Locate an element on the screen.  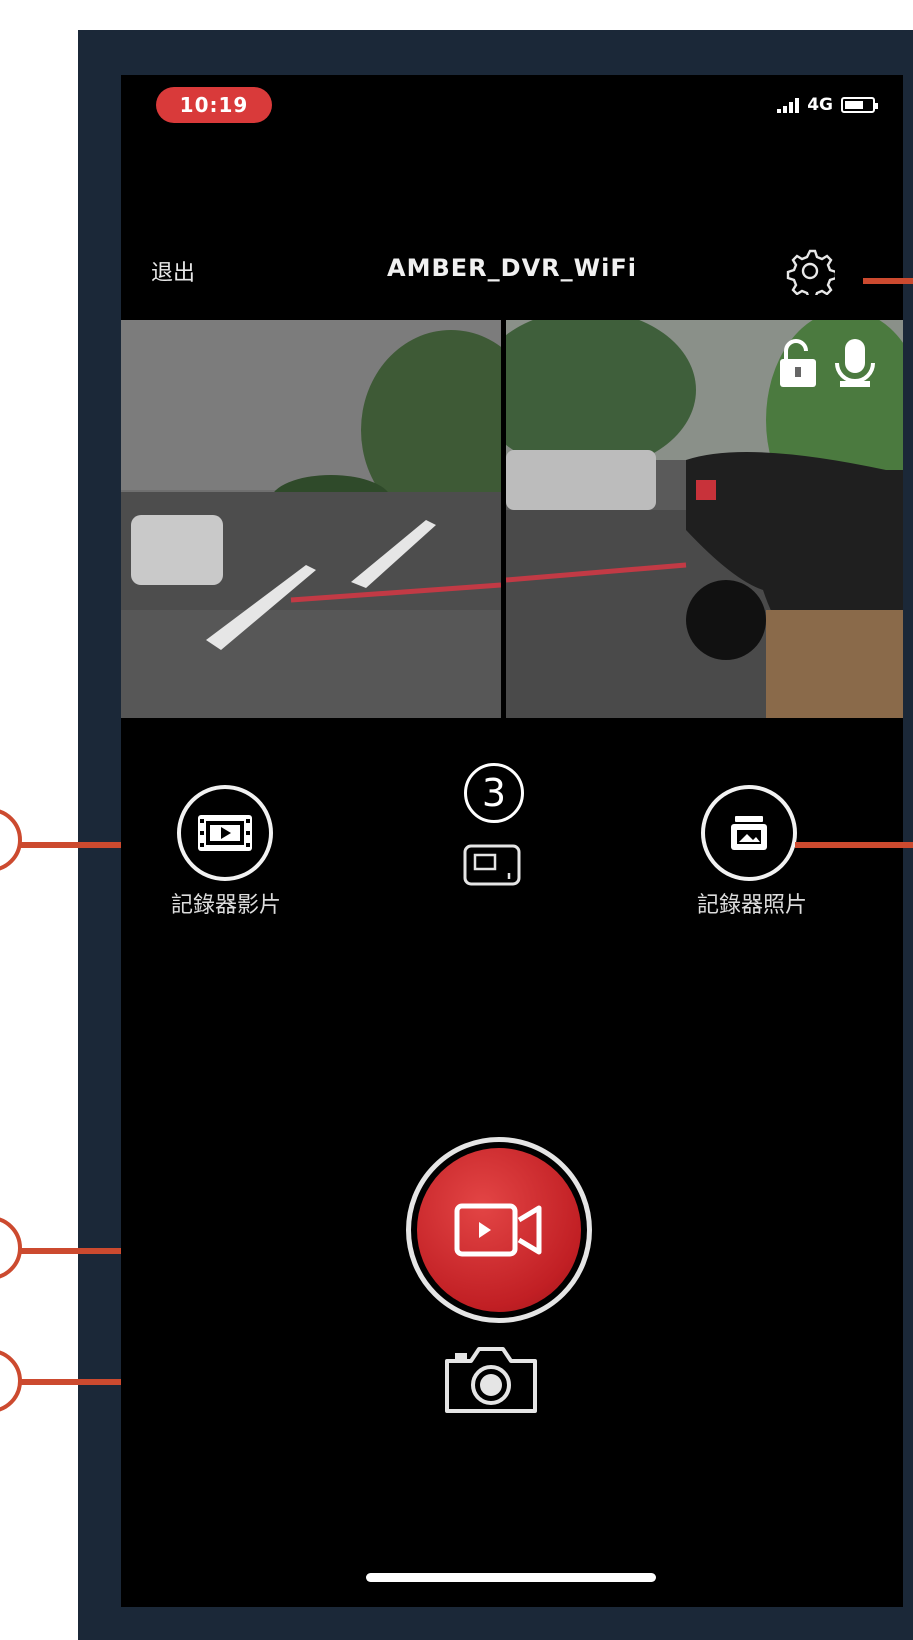
microphone-icon is located at coordinates (855, 363).